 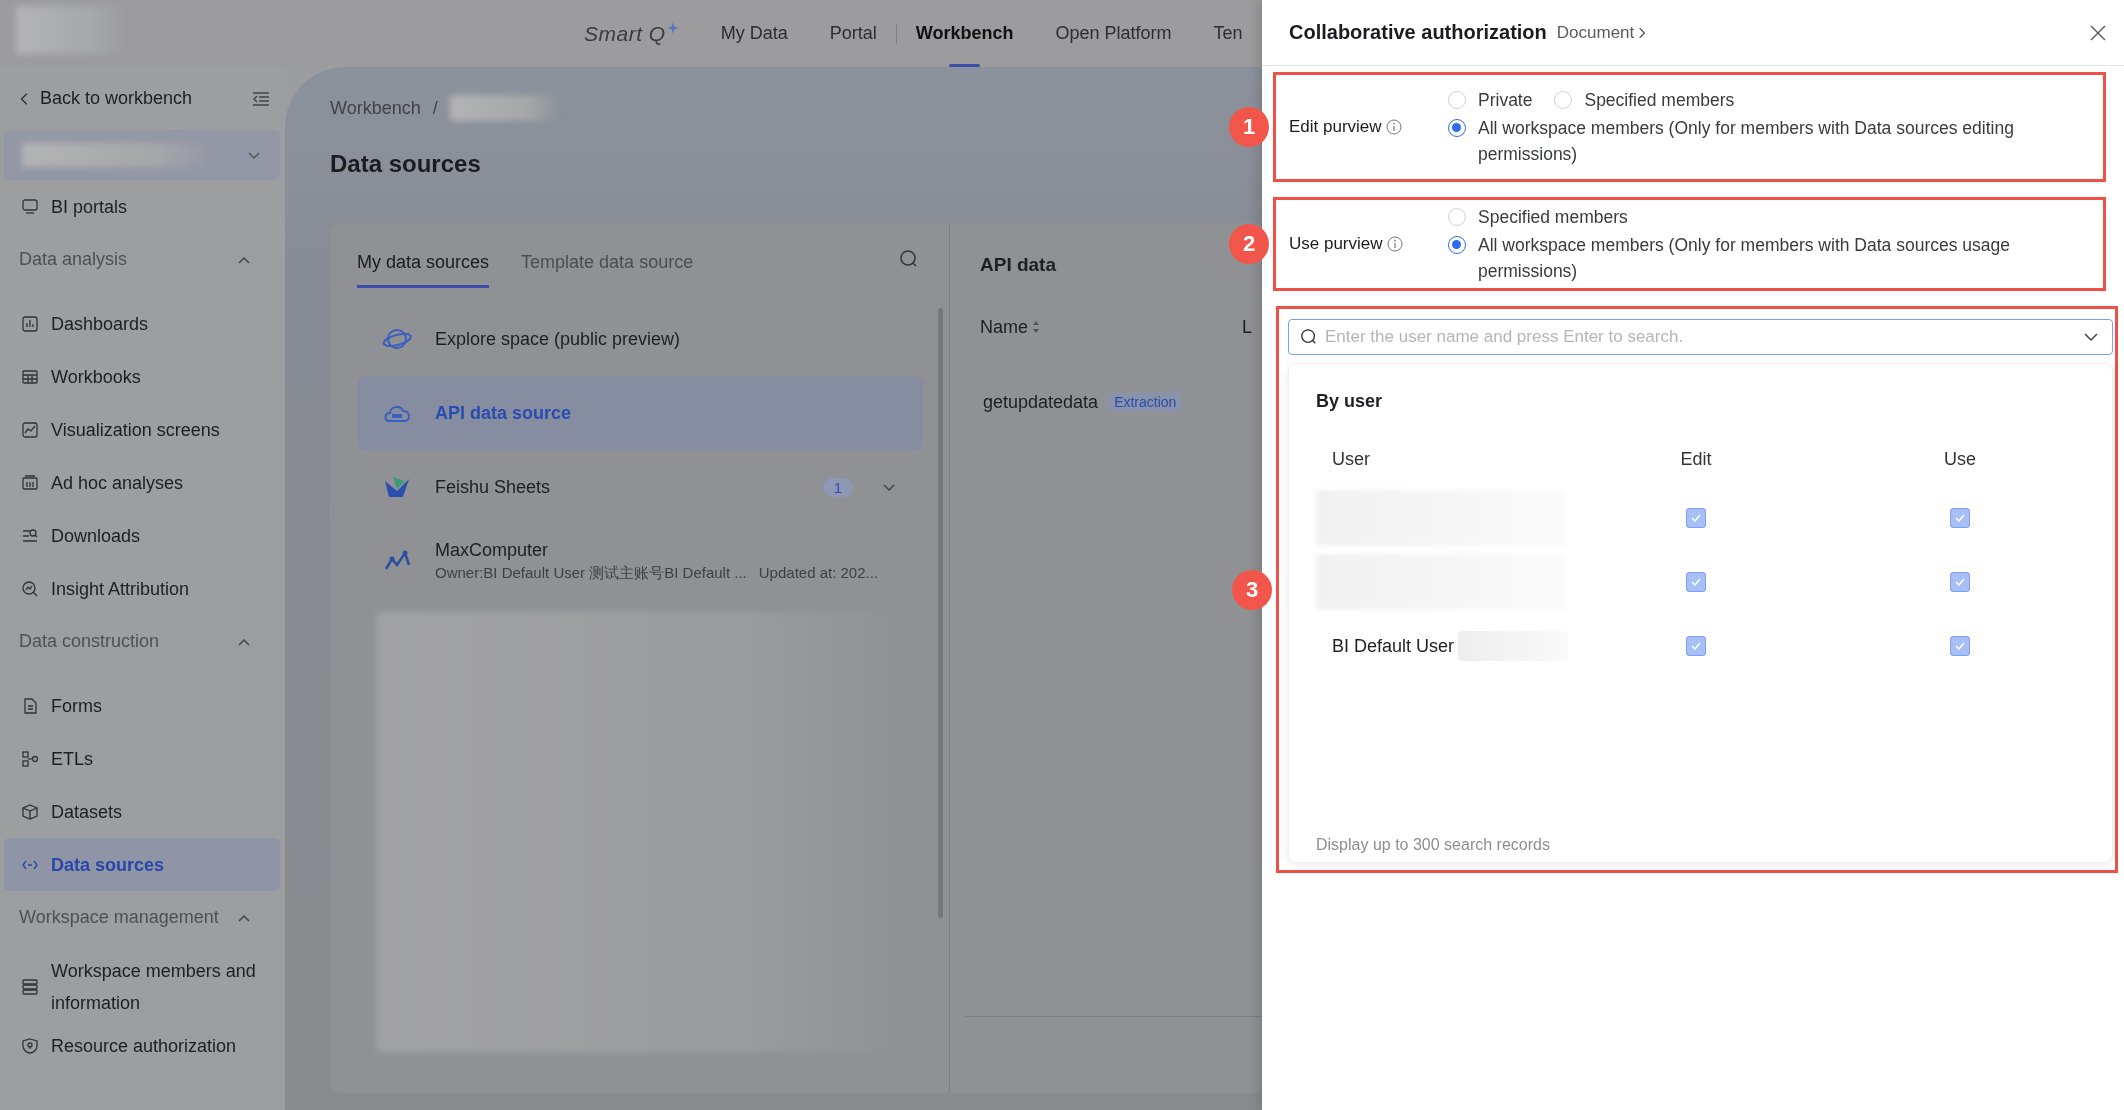 What do you see at coordinates (940, 613) in the screenshot?
I see `scrollbar` at bounding box center [940, 613].